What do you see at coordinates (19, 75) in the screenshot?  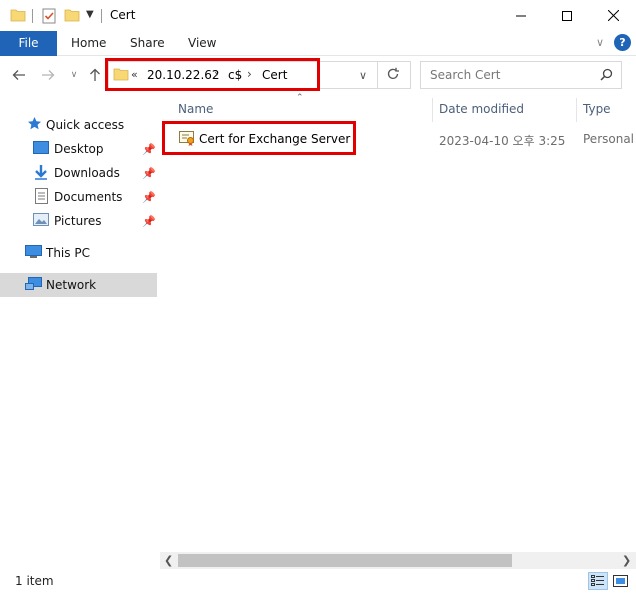 I see `back-button` at bounding box center [19, 75].